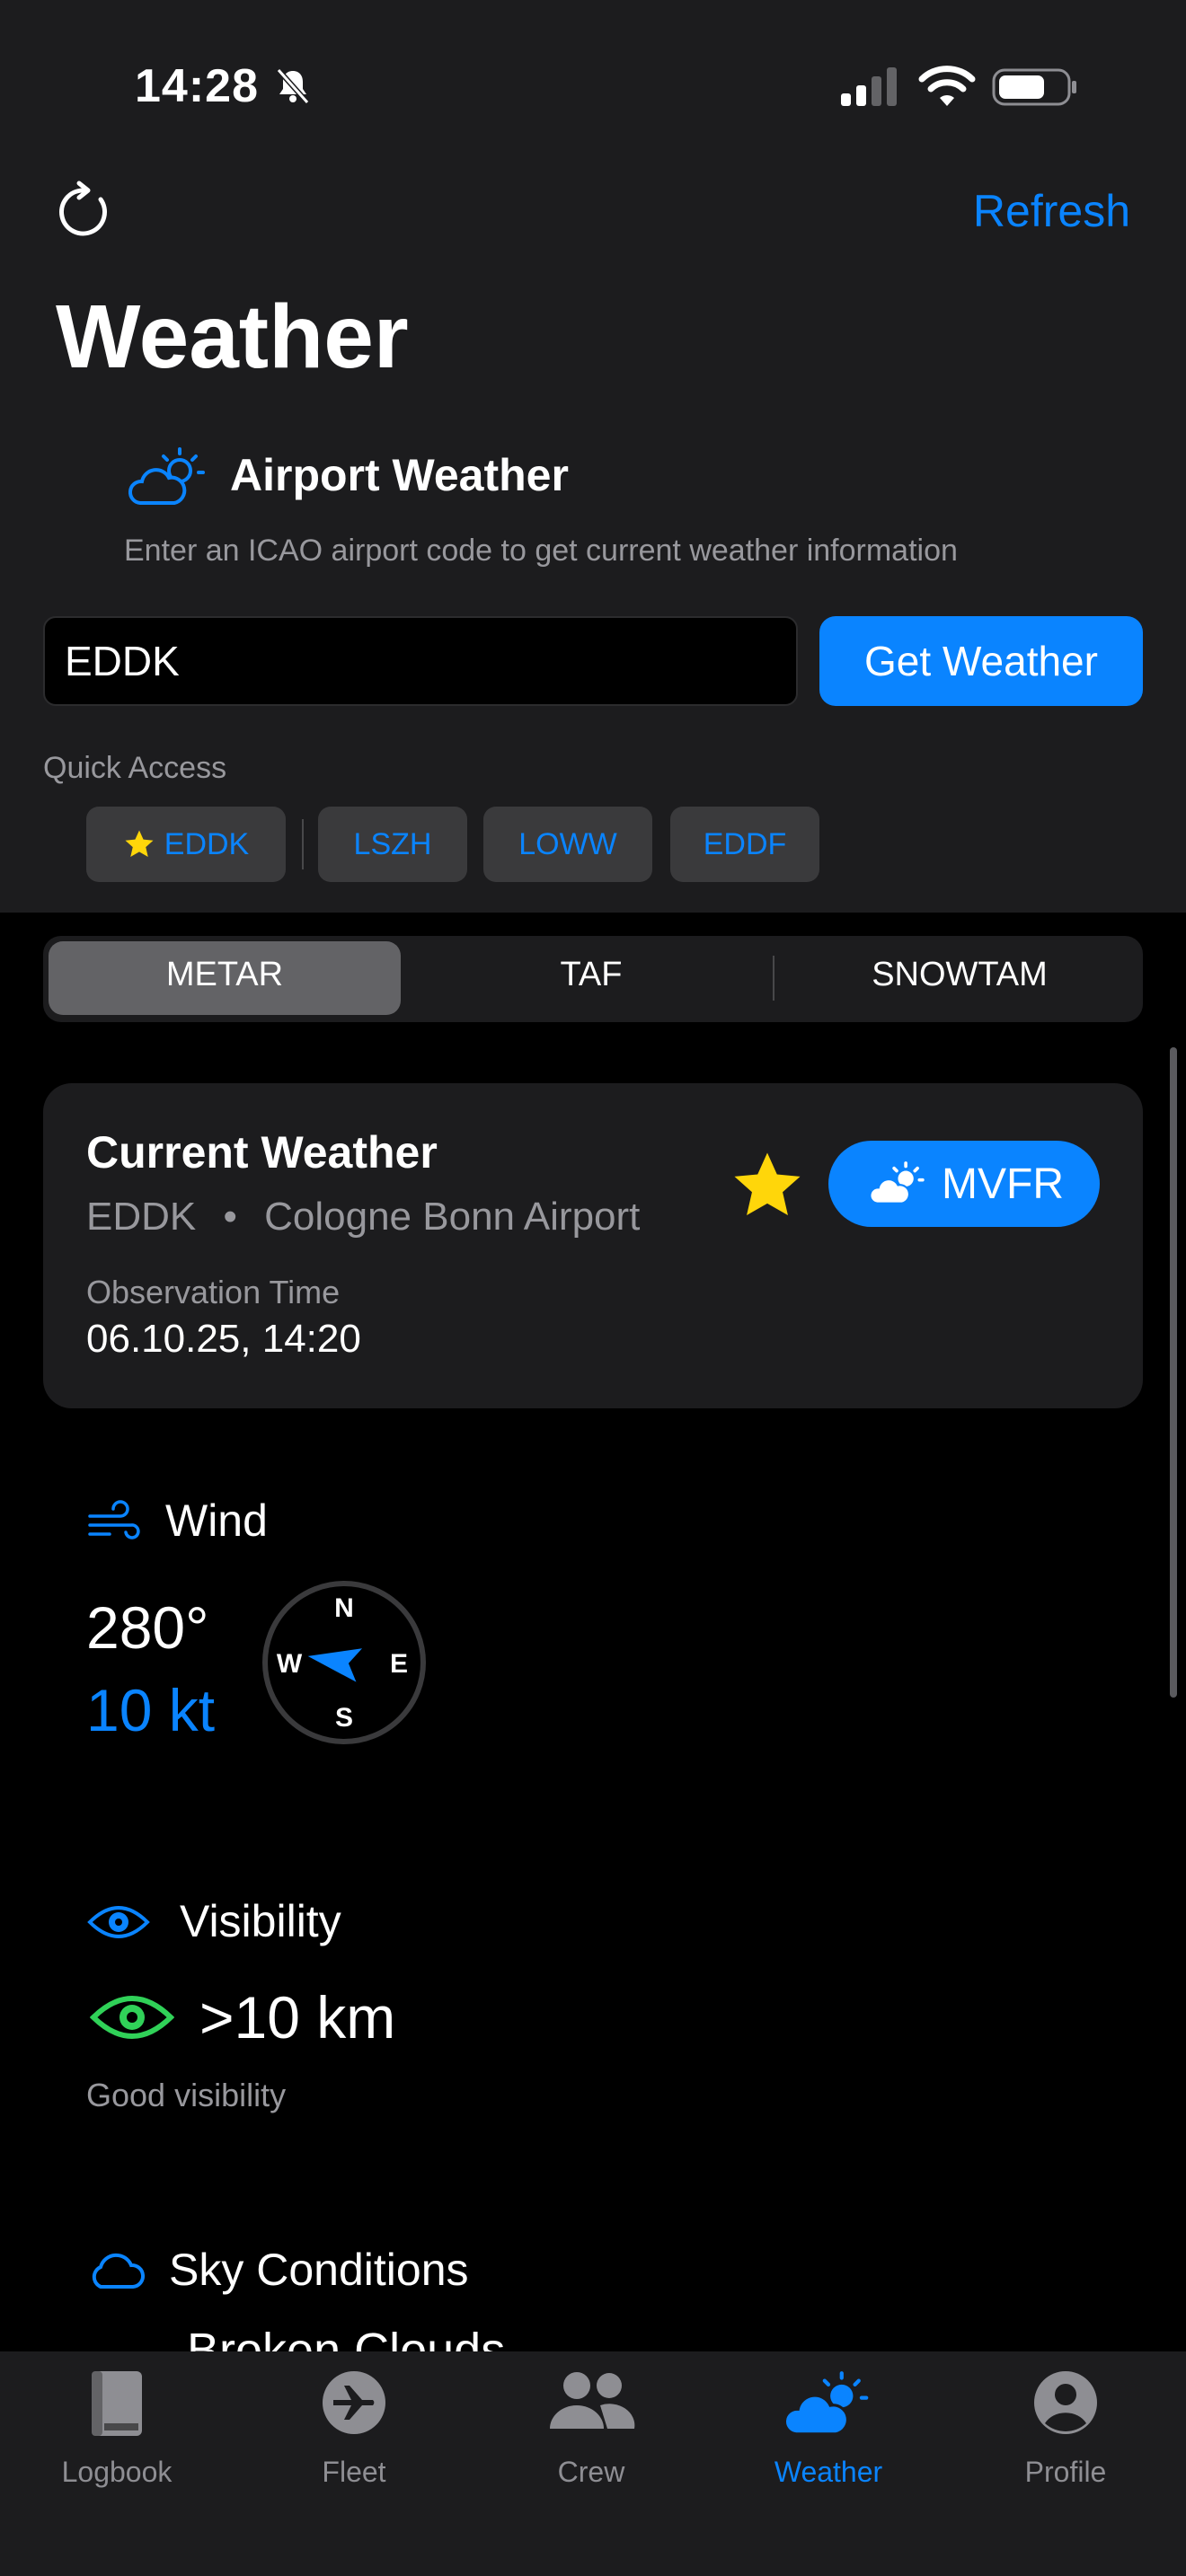 This screenshot has width=1186, height=2576. I want to click on tab-fleet: Fleet, so click(354, 2429).